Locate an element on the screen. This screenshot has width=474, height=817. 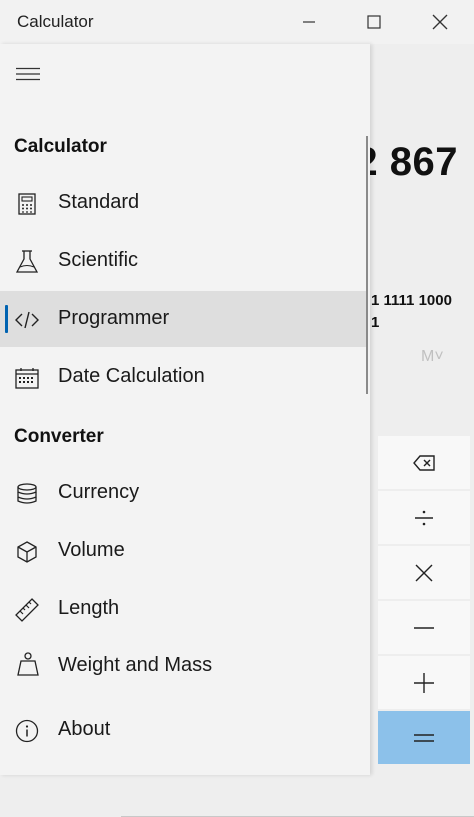
equals-button is located at coordinates (424, 737).